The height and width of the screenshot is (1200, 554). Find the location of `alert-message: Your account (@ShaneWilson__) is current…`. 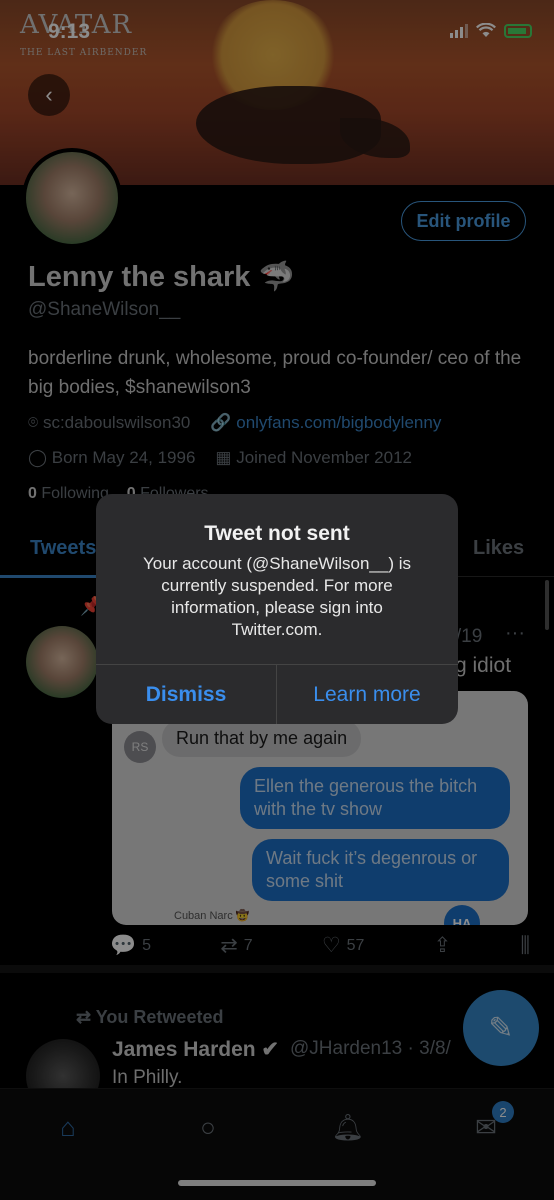

alert-message: Your account (@ShaneWilson__) is current… is located at coordinates (277, 596).